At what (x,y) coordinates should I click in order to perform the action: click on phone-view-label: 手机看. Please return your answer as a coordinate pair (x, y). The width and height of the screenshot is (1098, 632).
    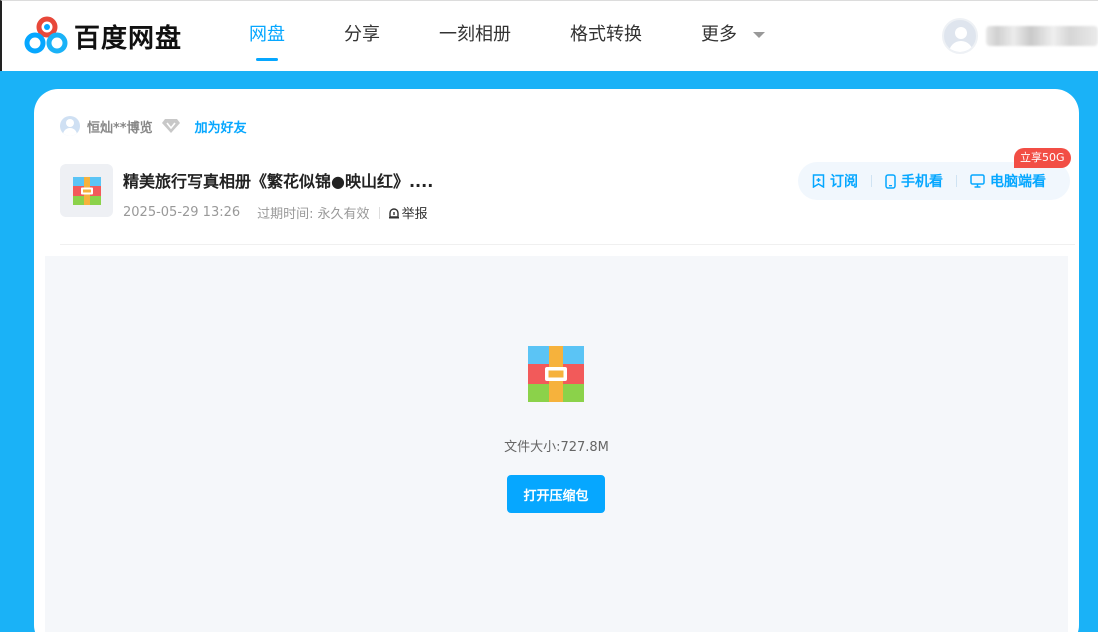
    Looking at the image, I should click on (922, 182).